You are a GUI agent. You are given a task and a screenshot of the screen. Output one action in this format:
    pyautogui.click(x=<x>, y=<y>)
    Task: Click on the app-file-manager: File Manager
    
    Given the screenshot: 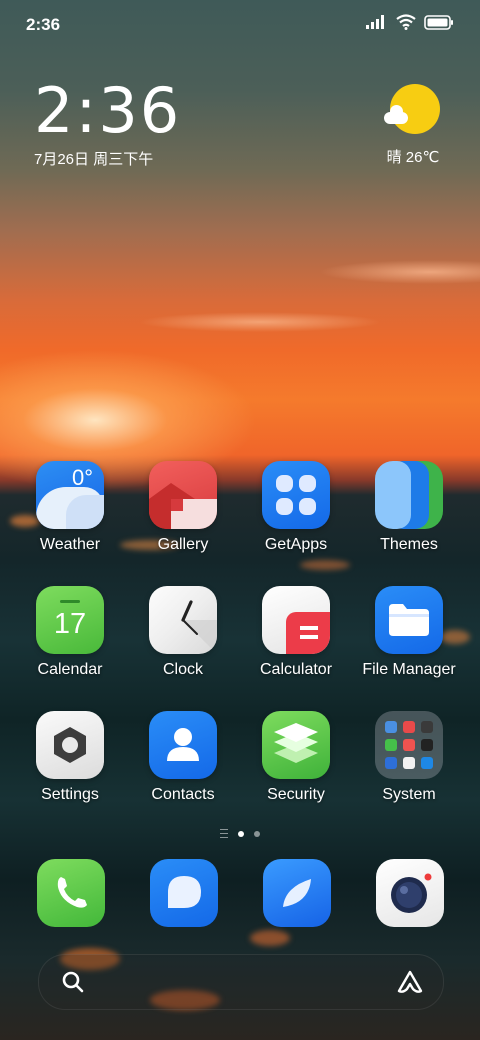 What is the action you would take?
    pyautogui.click(x=409, y=632)
    